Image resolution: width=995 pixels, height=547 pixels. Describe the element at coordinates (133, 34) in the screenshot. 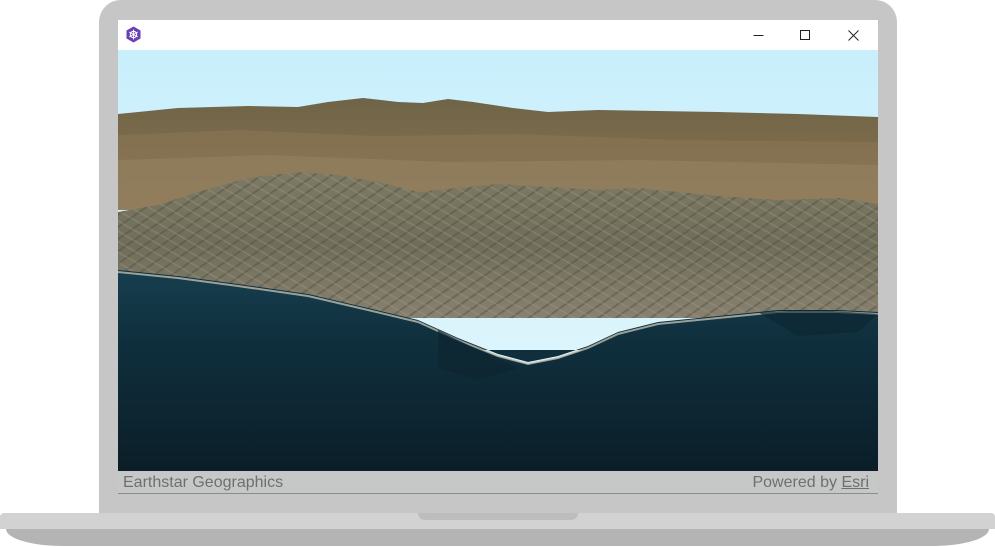

I see `arcgis-hexagon-icon` at that location.